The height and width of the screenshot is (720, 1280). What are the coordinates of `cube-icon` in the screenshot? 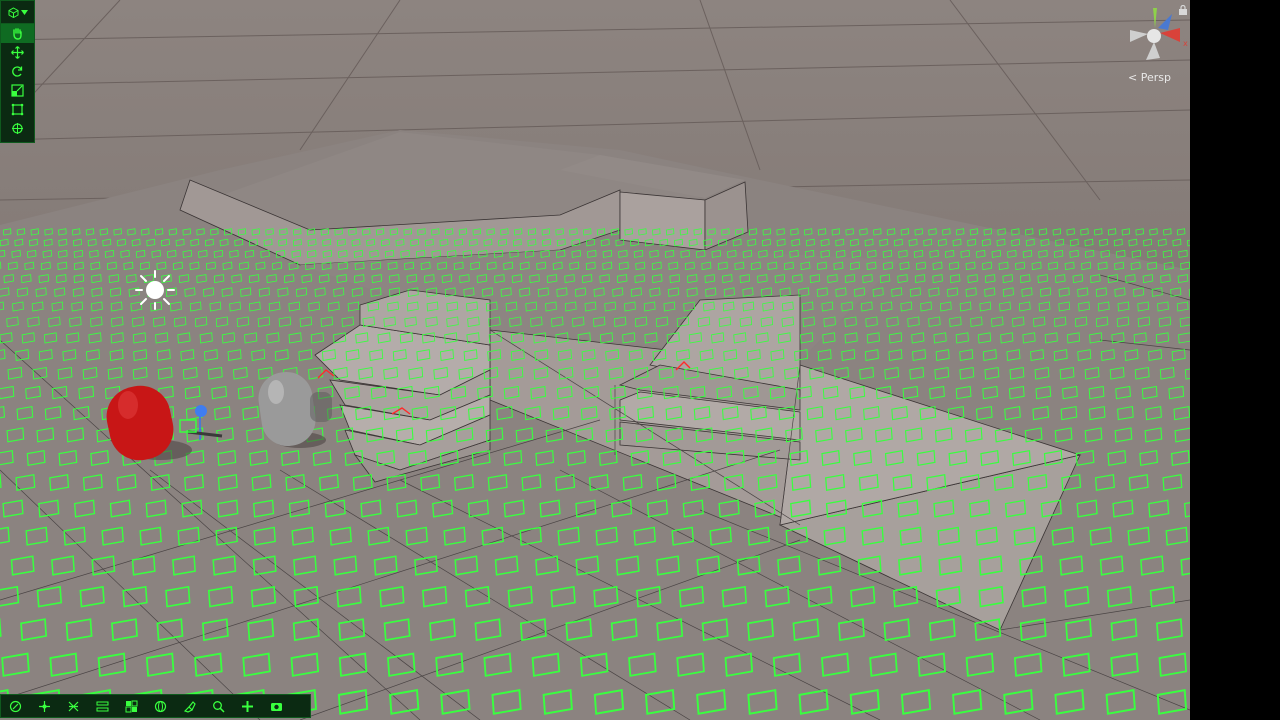 It's located at (13, 12).